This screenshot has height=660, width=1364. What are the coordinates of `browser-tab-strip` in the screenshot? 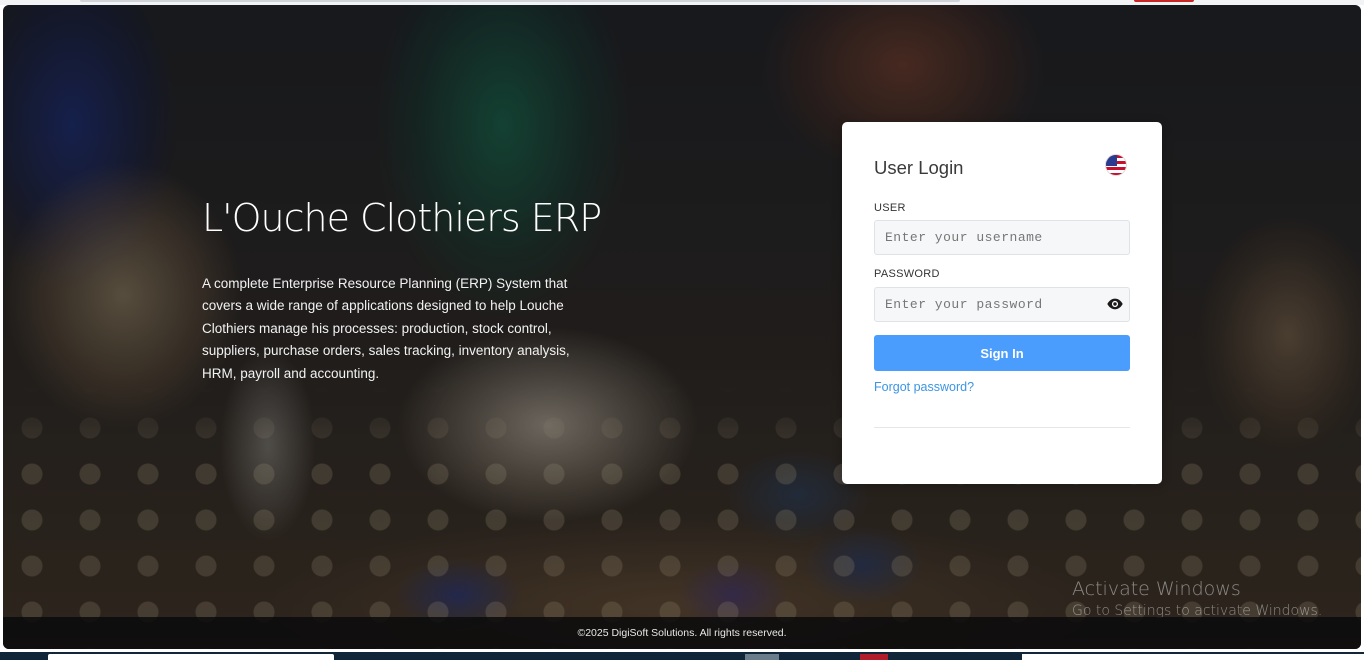 It's located at (520, 1).